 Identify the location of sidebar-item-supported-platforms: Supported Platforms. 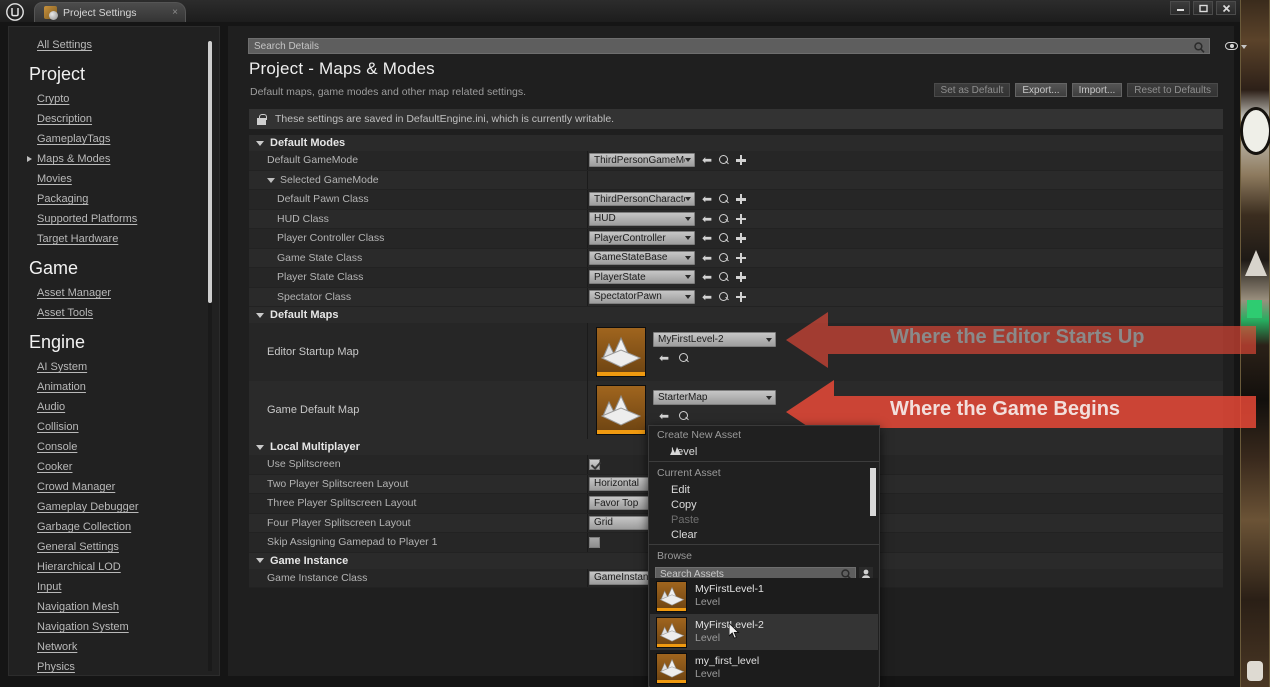
(87, 219).